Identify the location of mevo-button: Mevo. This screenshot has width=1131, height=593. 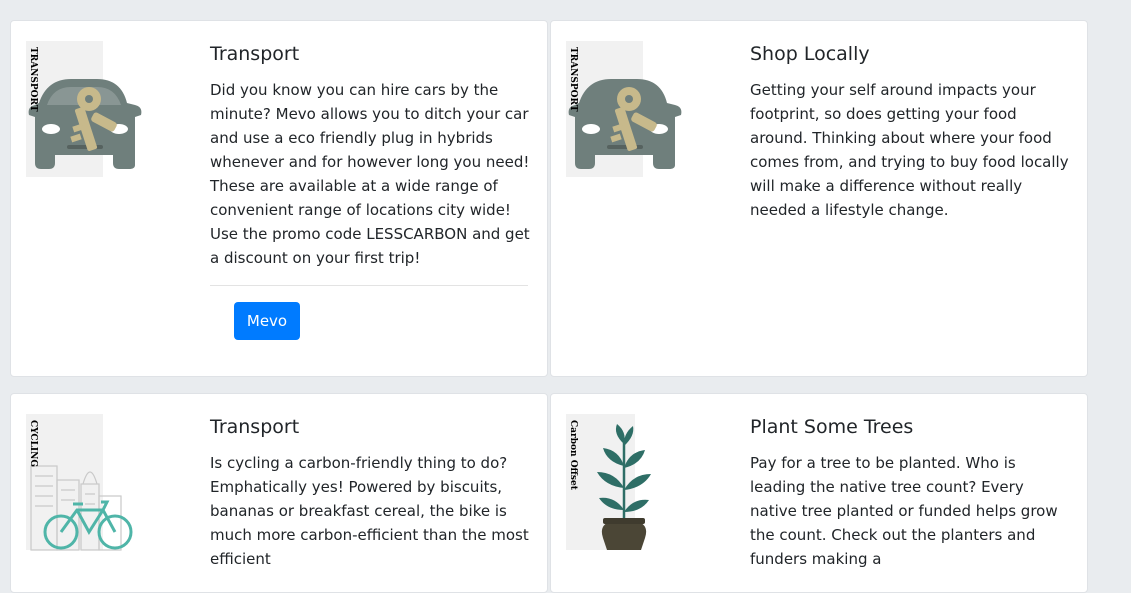
(267, 321).